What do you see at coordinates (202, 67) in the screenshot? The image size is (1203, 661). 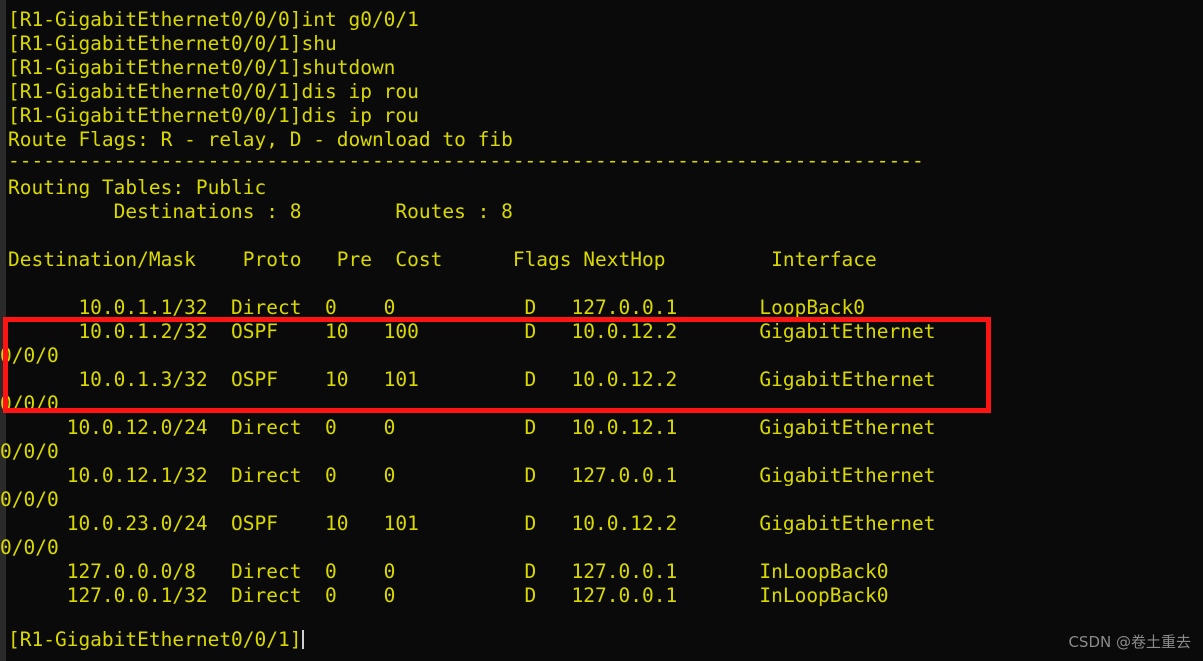 I see `console-line-command-3: [R1-GigabitEthernet0/0/1]shutdown` at bounding box center [202, 67].